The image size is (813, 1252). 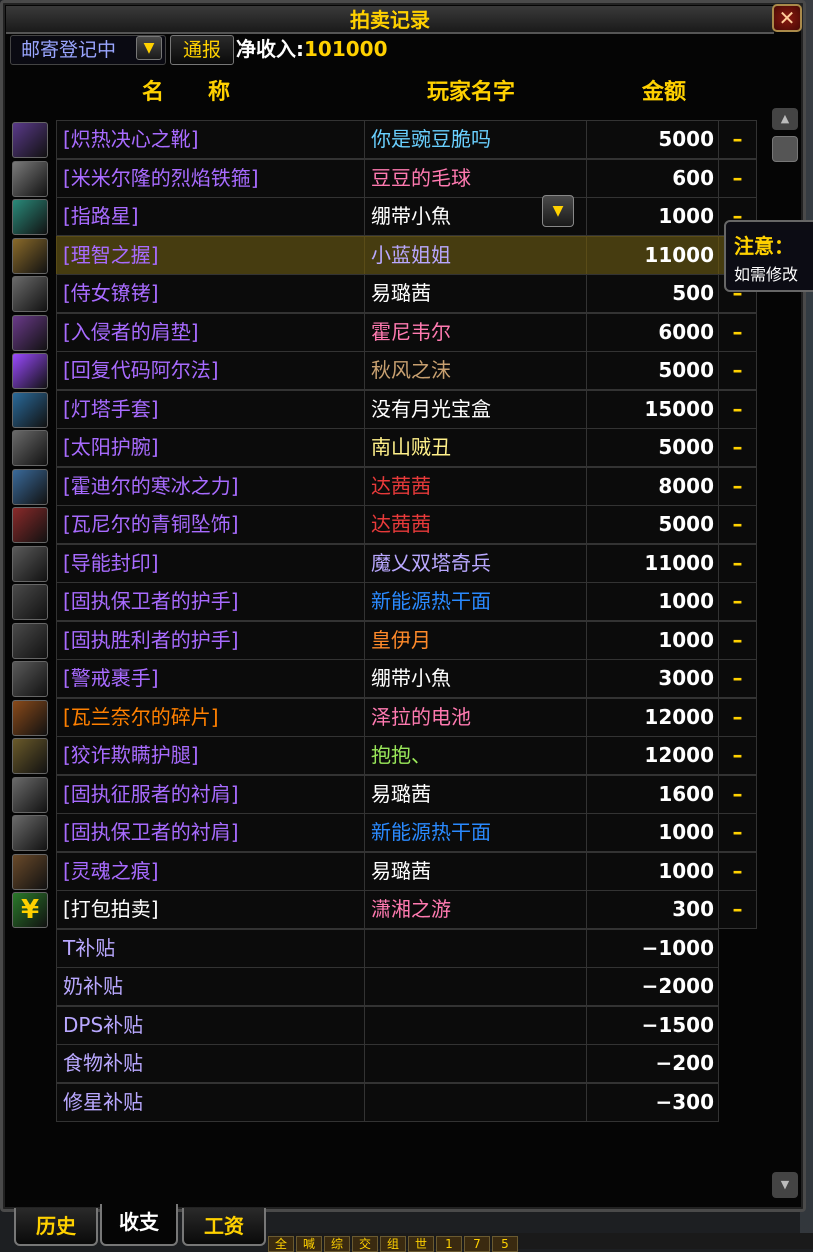 What do you see at coordinates (652, 255) in the screenshot?
I see `amount: 11000` at bounding box center [652, 255].